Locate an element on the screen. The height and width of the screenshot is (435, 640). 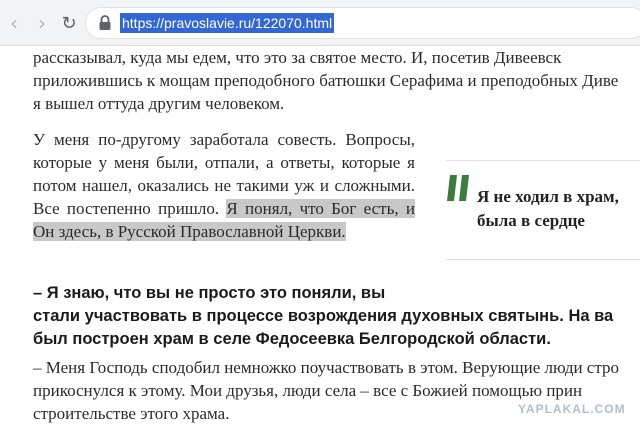
pull-quote-line: была в сердце is located at coordinates (531, 220).